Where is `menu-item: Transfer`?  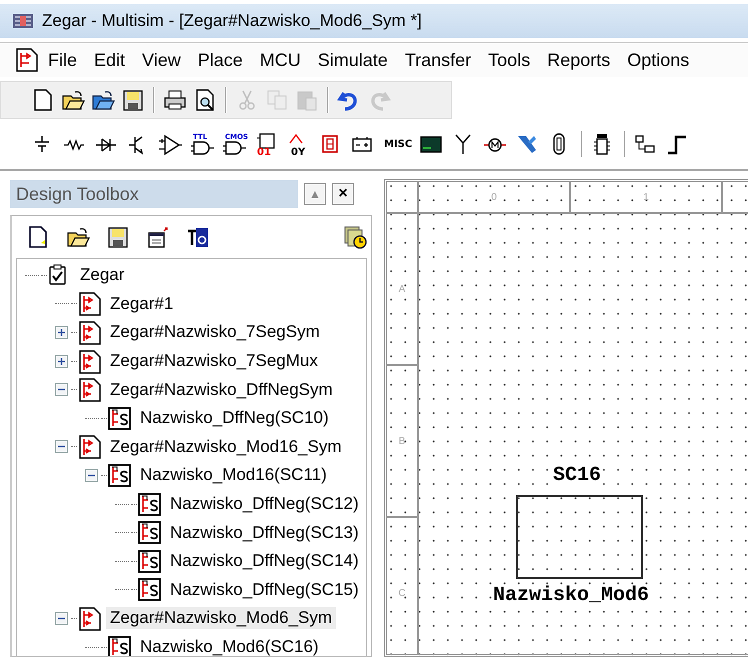
menu-item: Transfer is located at coordinates (438, 60).